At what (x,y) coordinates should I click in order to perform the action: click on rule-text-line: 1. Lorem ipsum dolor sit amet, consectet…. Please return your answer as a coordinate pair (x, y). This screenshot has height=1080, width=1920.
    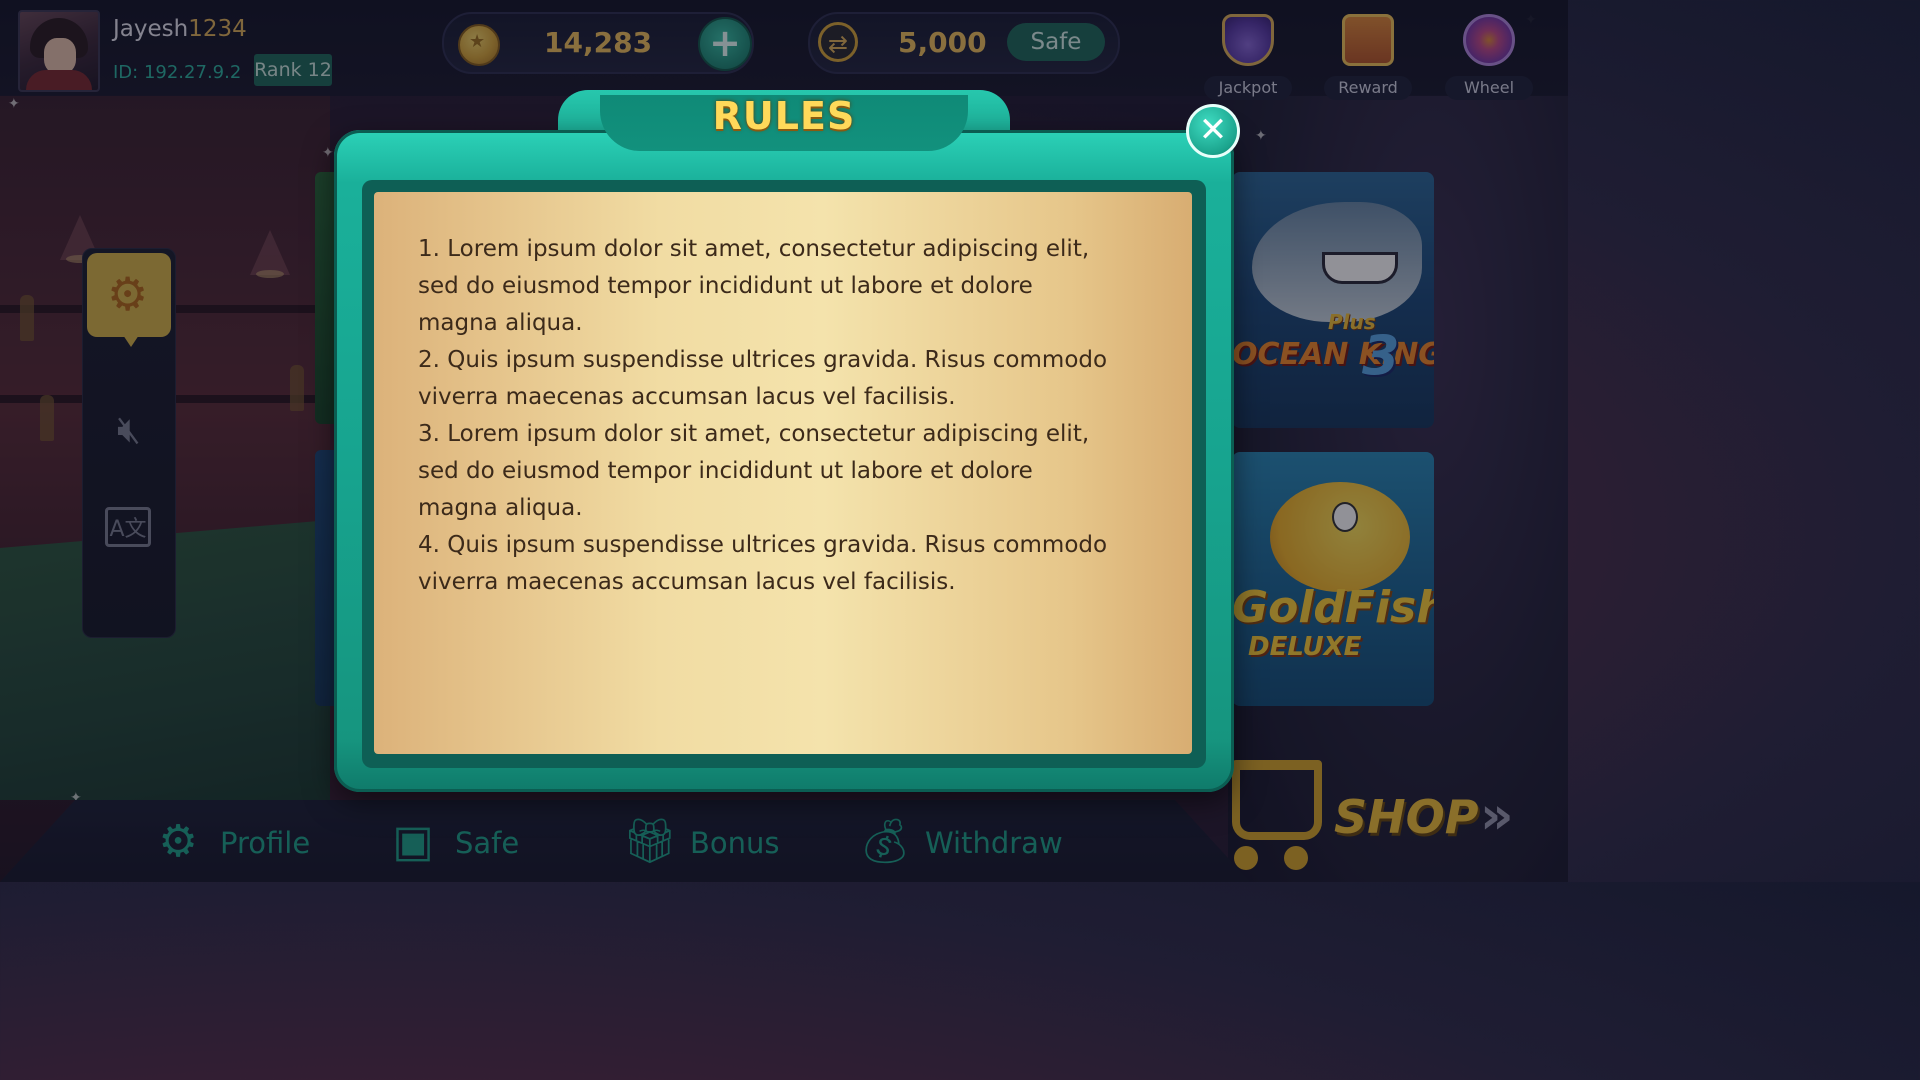
    Looking at the image, I should click on (754, 249).